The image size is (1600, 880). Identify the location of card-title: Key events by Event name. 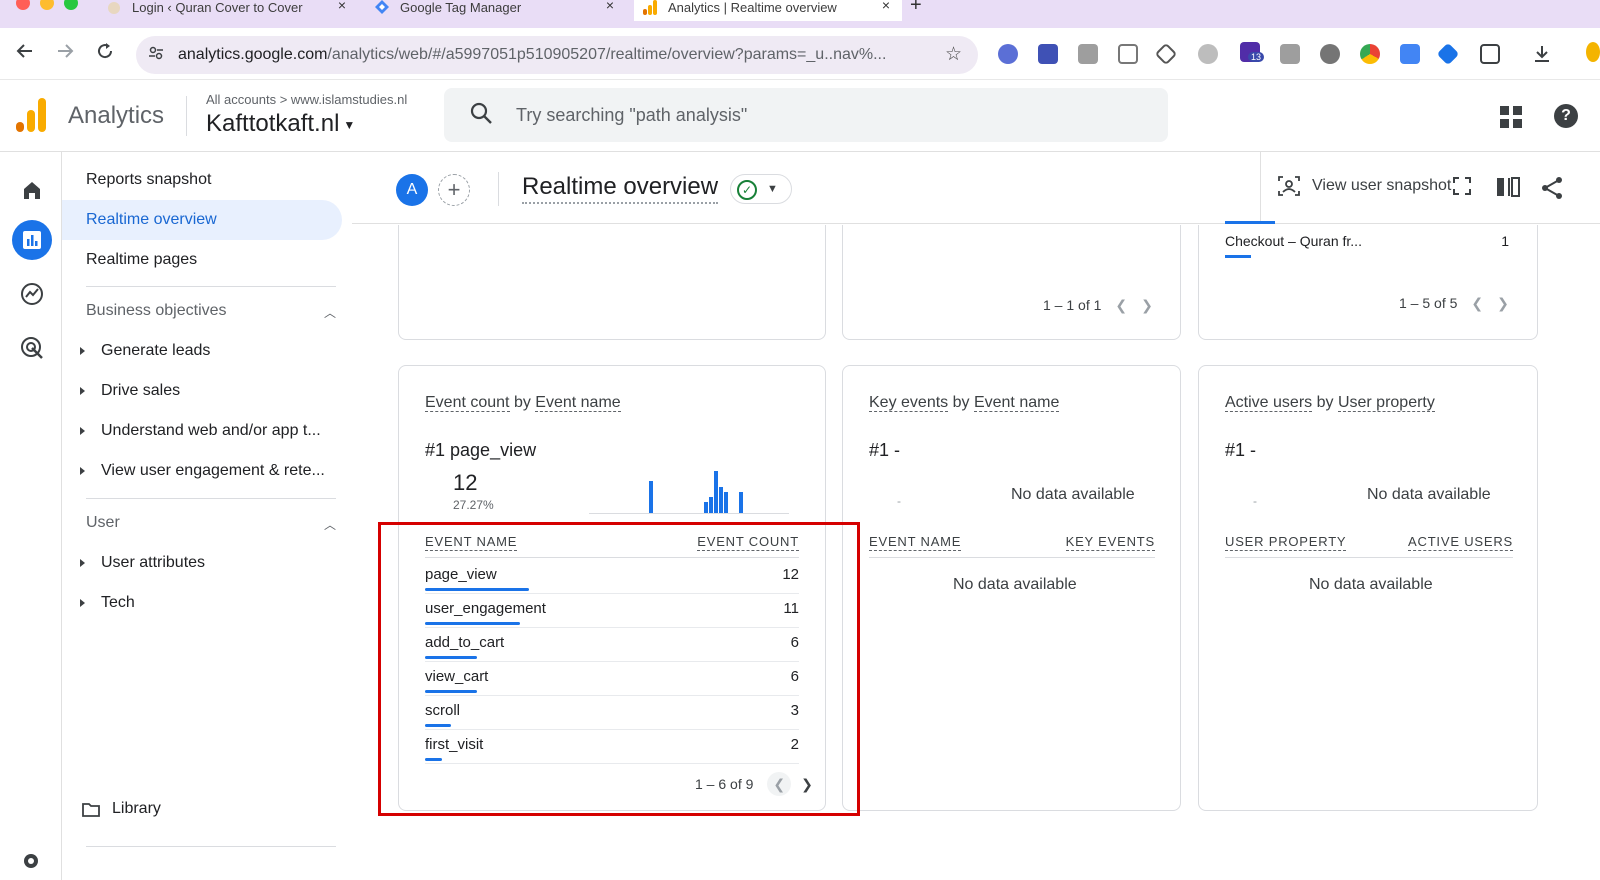
(964, 403).